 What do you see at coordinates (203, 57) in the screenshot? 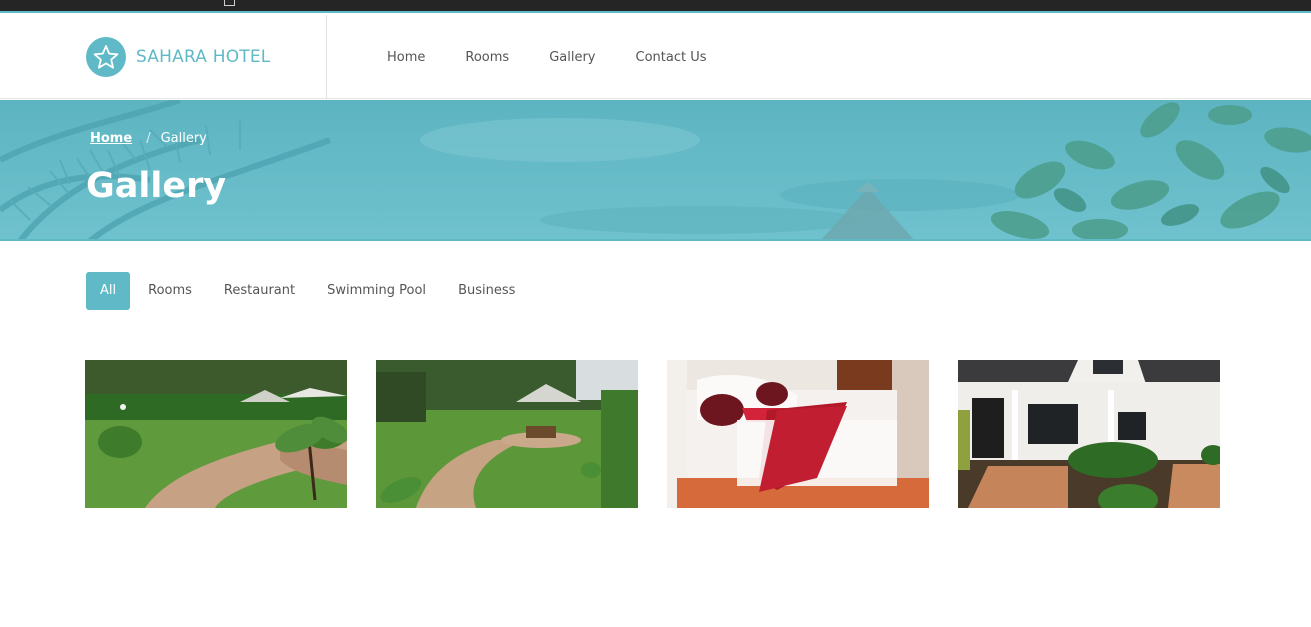
I see `brand-name: SAHARA HOTEL` at bounding box center [203, 57].